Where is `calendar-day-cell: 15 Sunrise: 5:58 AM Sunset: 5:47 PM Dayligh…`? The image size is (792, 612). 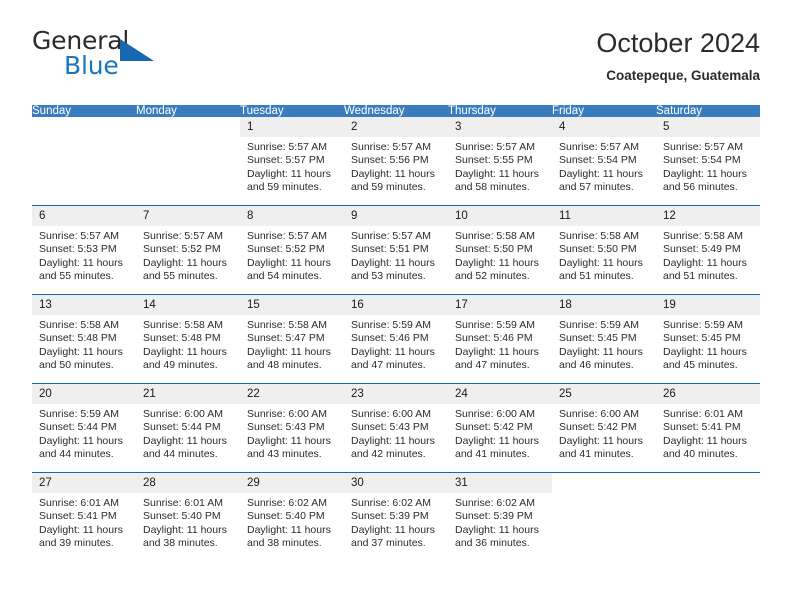 calendar-day-cell: 15 Sunrise: 5:58 AM Sunset: 5:47 PM Dayligh… is located at coordinates (292, 339).